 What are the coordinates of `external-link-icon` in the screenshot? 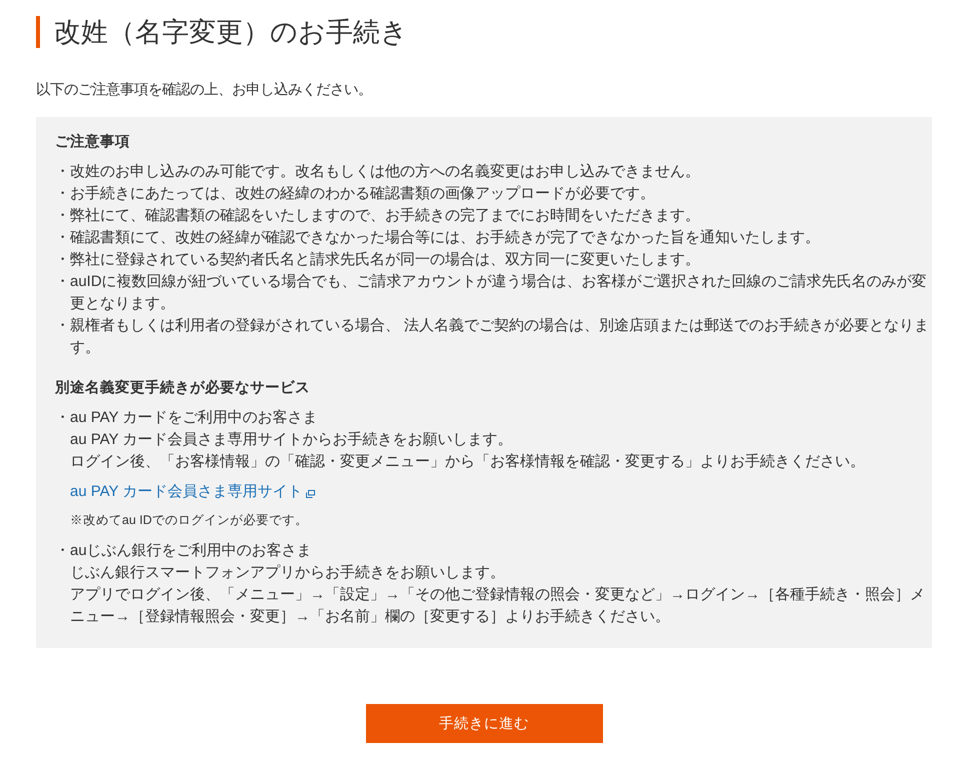 It's located at (310, 494).